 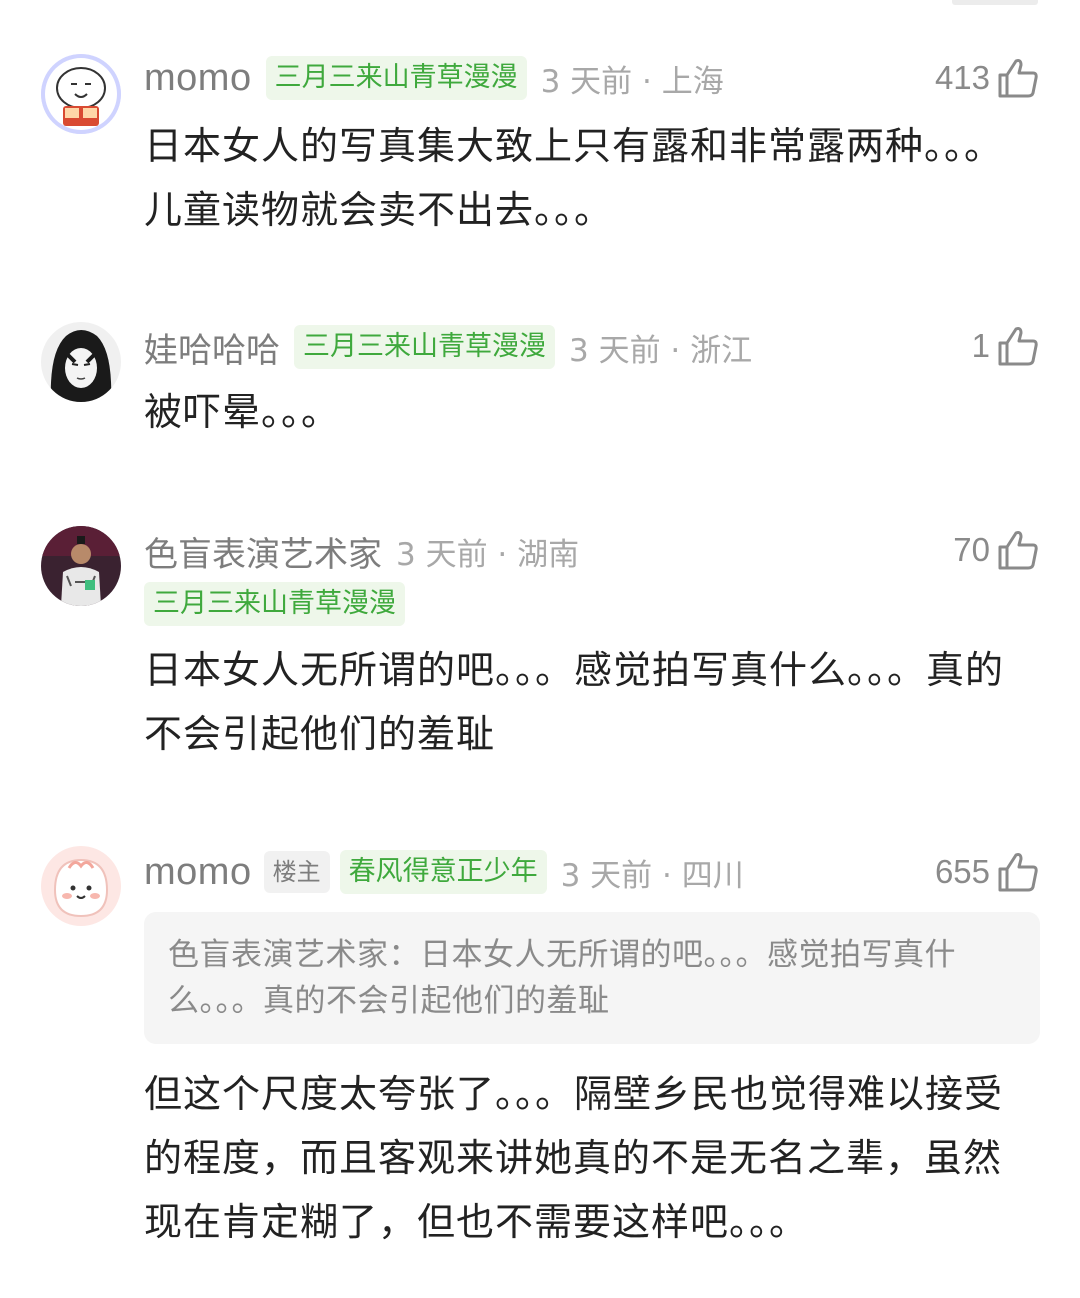 I want to click on avatar-cartoon-icon, so click(x=81, y=94).